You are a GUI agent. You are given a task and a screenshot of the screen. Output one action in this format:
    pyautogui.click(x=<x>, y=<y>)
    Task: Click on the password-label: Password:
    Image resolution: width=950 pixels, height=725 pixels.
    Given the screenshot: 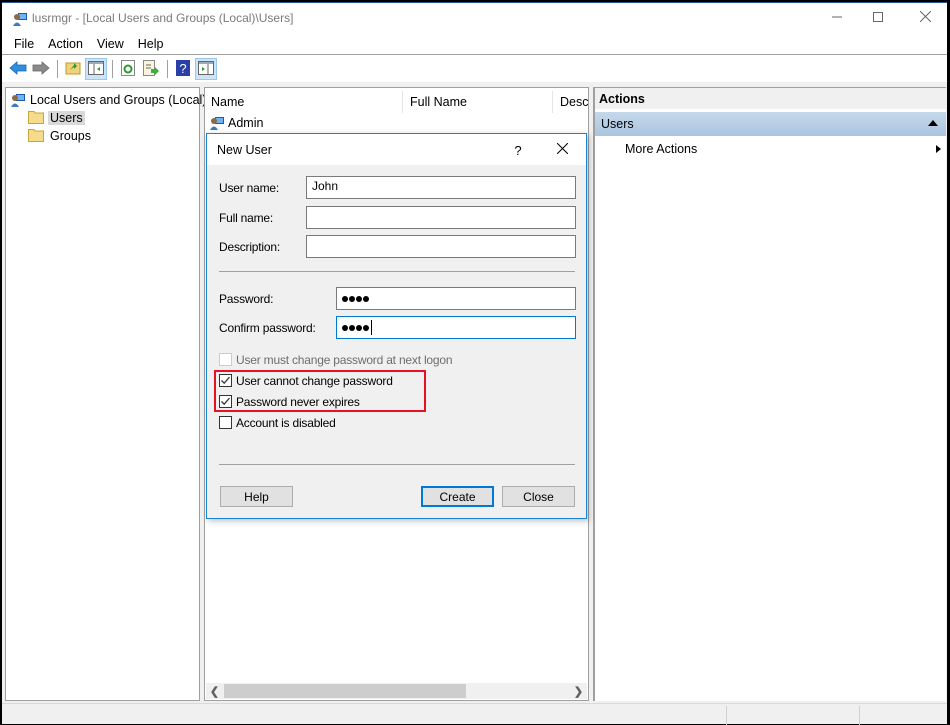 What is the action you would take?
    pyautogui.click(x=246, y=299)
    